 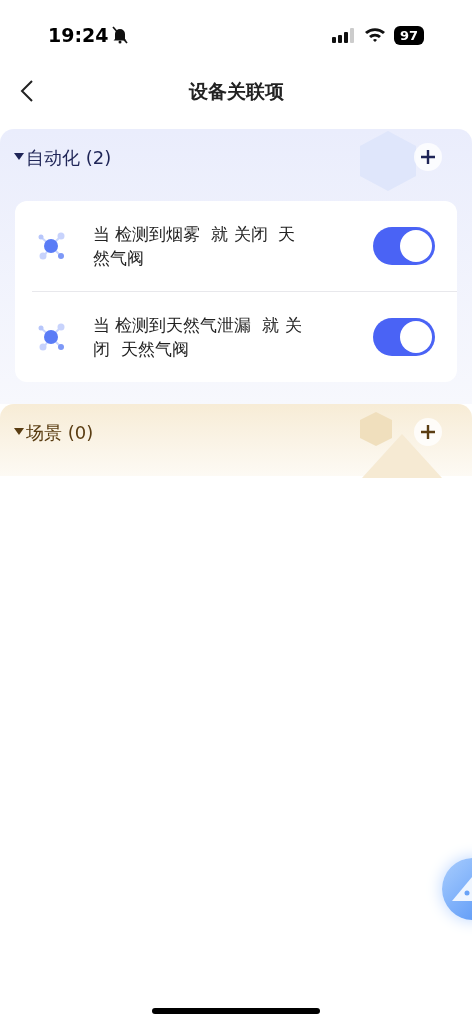 What do you see at coordinates (78, 35) in the screenshot?
I see `status-time: 19:24` at bounding box center [78, 35].